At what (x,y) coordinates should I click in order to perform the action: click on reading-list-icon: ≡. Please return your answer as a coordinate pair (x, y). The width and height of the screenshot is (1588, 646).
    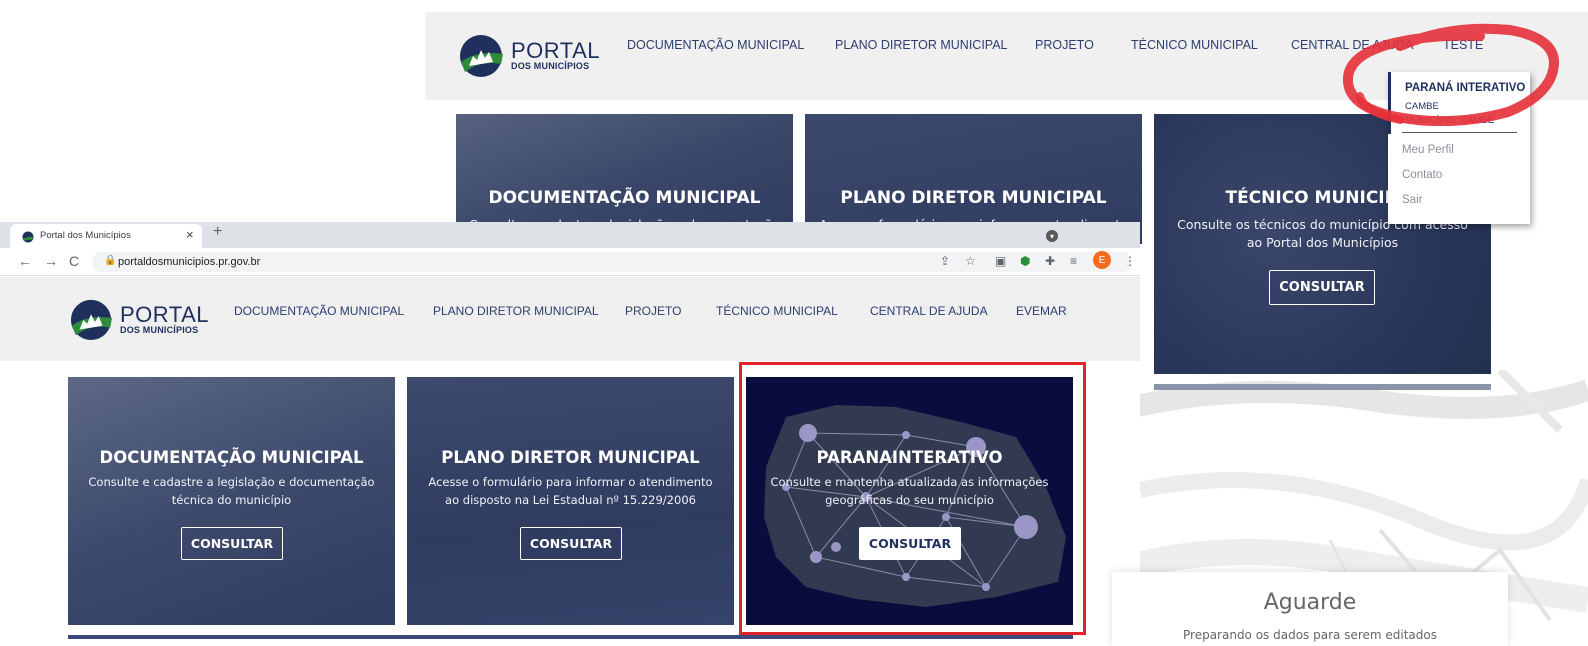
    Looking at the image, I should click on (1073, 261).